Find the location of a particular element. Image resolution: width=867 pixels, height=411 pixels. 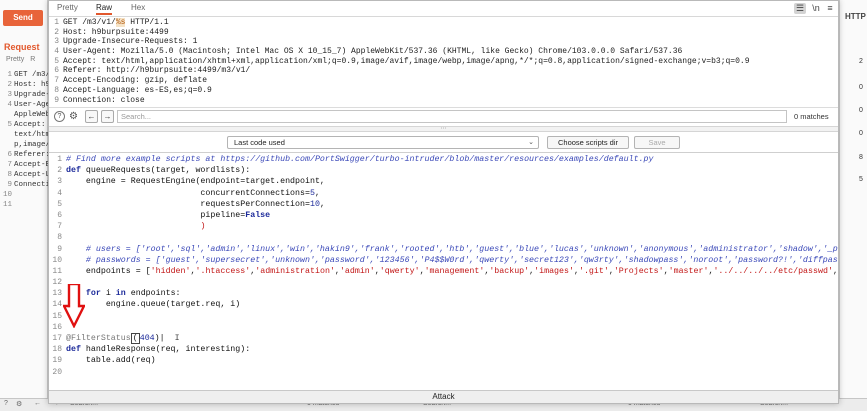

request-line: 6 Referer: http://h9burpsuite:4499/m3/v1/ is located at coordinates (443, 71).